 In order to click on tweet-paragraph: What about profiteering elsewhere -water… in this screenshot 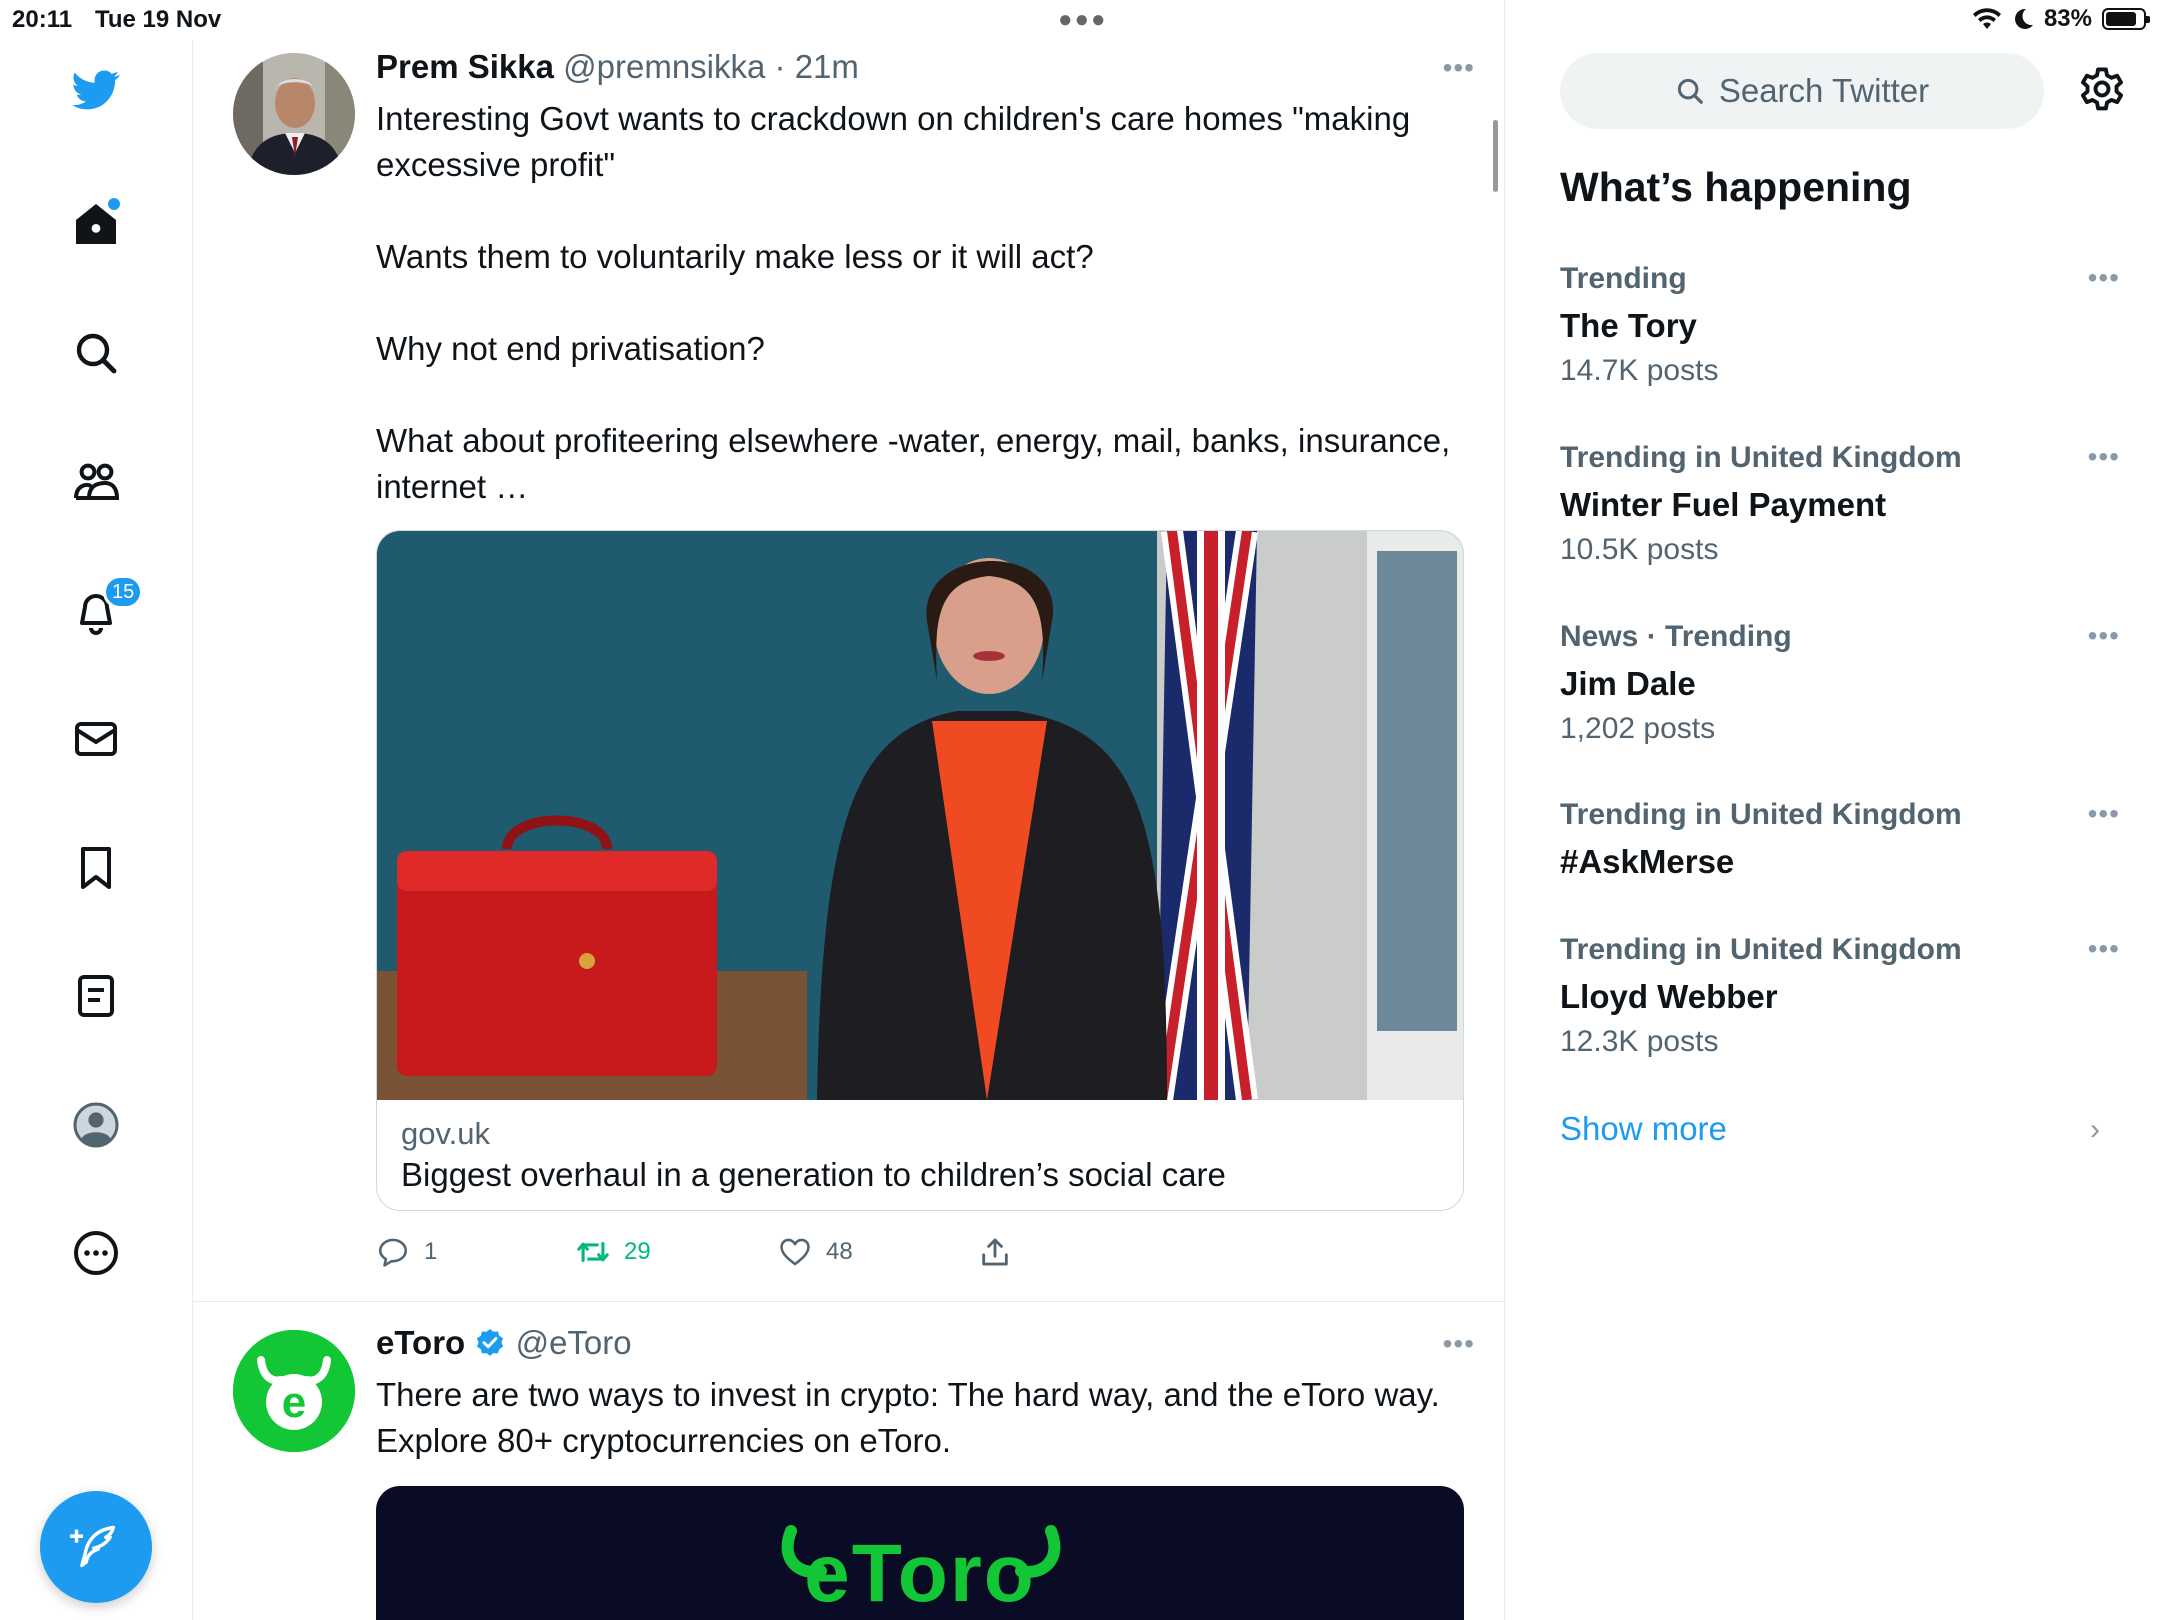, I will do `click(913, 463)`.